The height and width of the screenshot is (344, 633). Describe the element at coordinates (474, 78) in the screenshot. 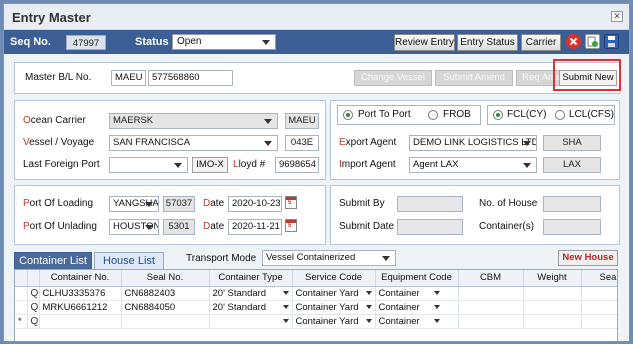

I see `submit-amend-button: Submit Amend` at that location.